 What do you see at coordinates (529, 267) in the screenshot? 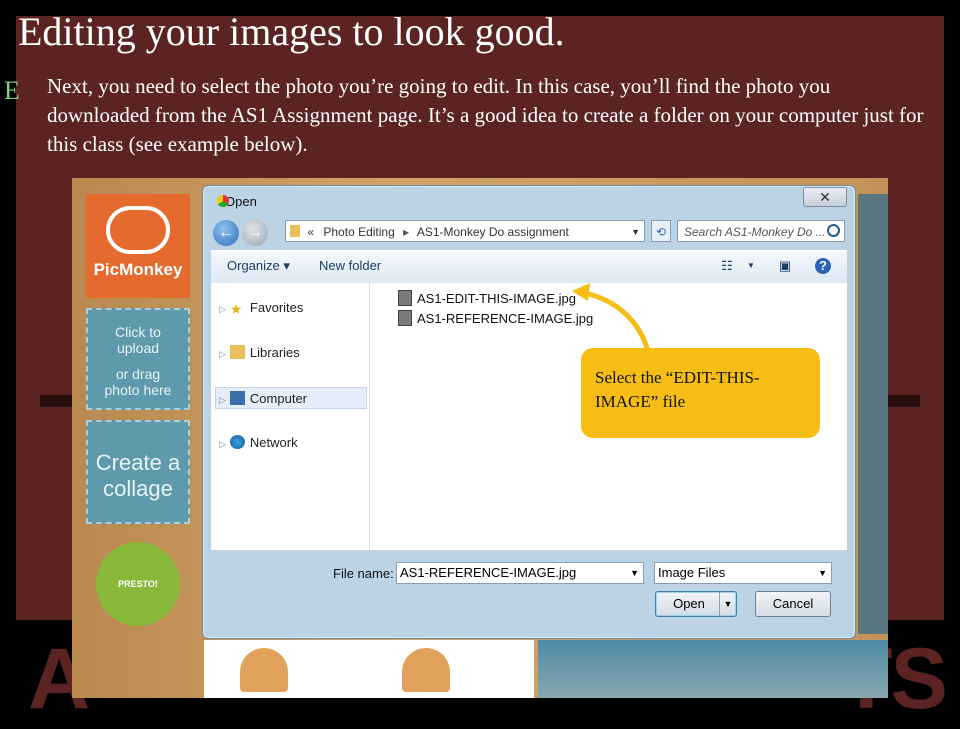
I see `dialog-toolbar: Organize ▾ New folder ☷ ▼ ▣ ?` at bounding box center [529, 267].